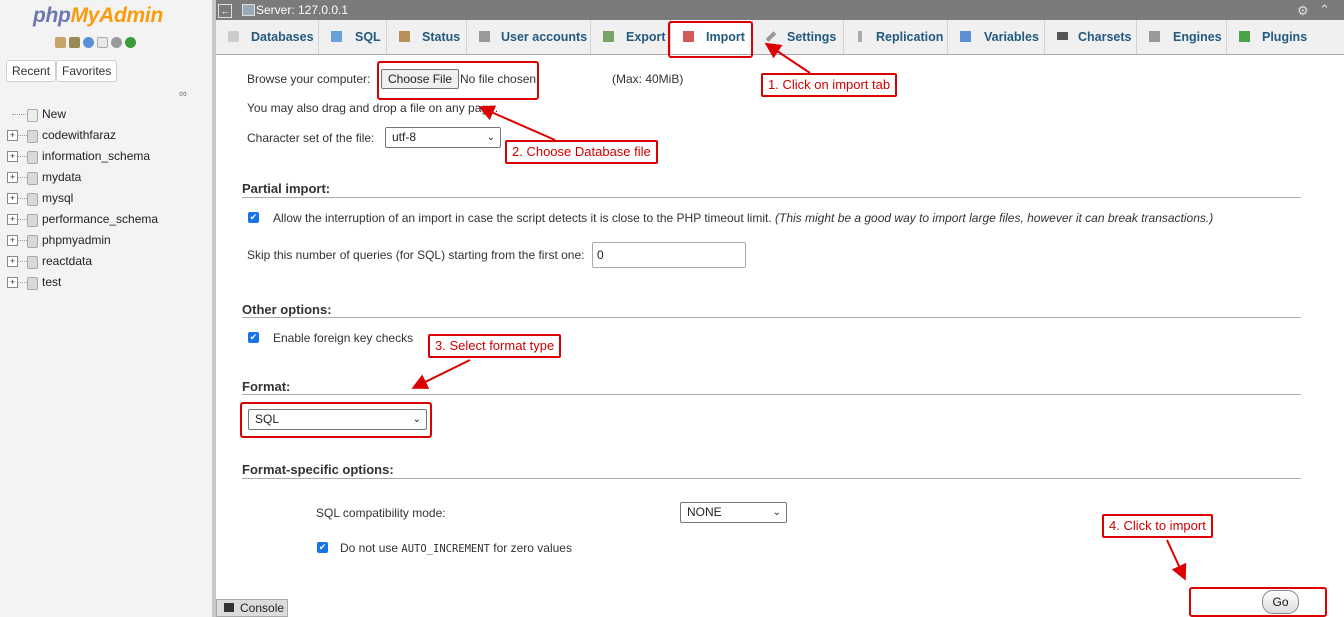  Describe the element at coordinates (441, 374) in the screenshot. I see `arrow-step3` at that location.